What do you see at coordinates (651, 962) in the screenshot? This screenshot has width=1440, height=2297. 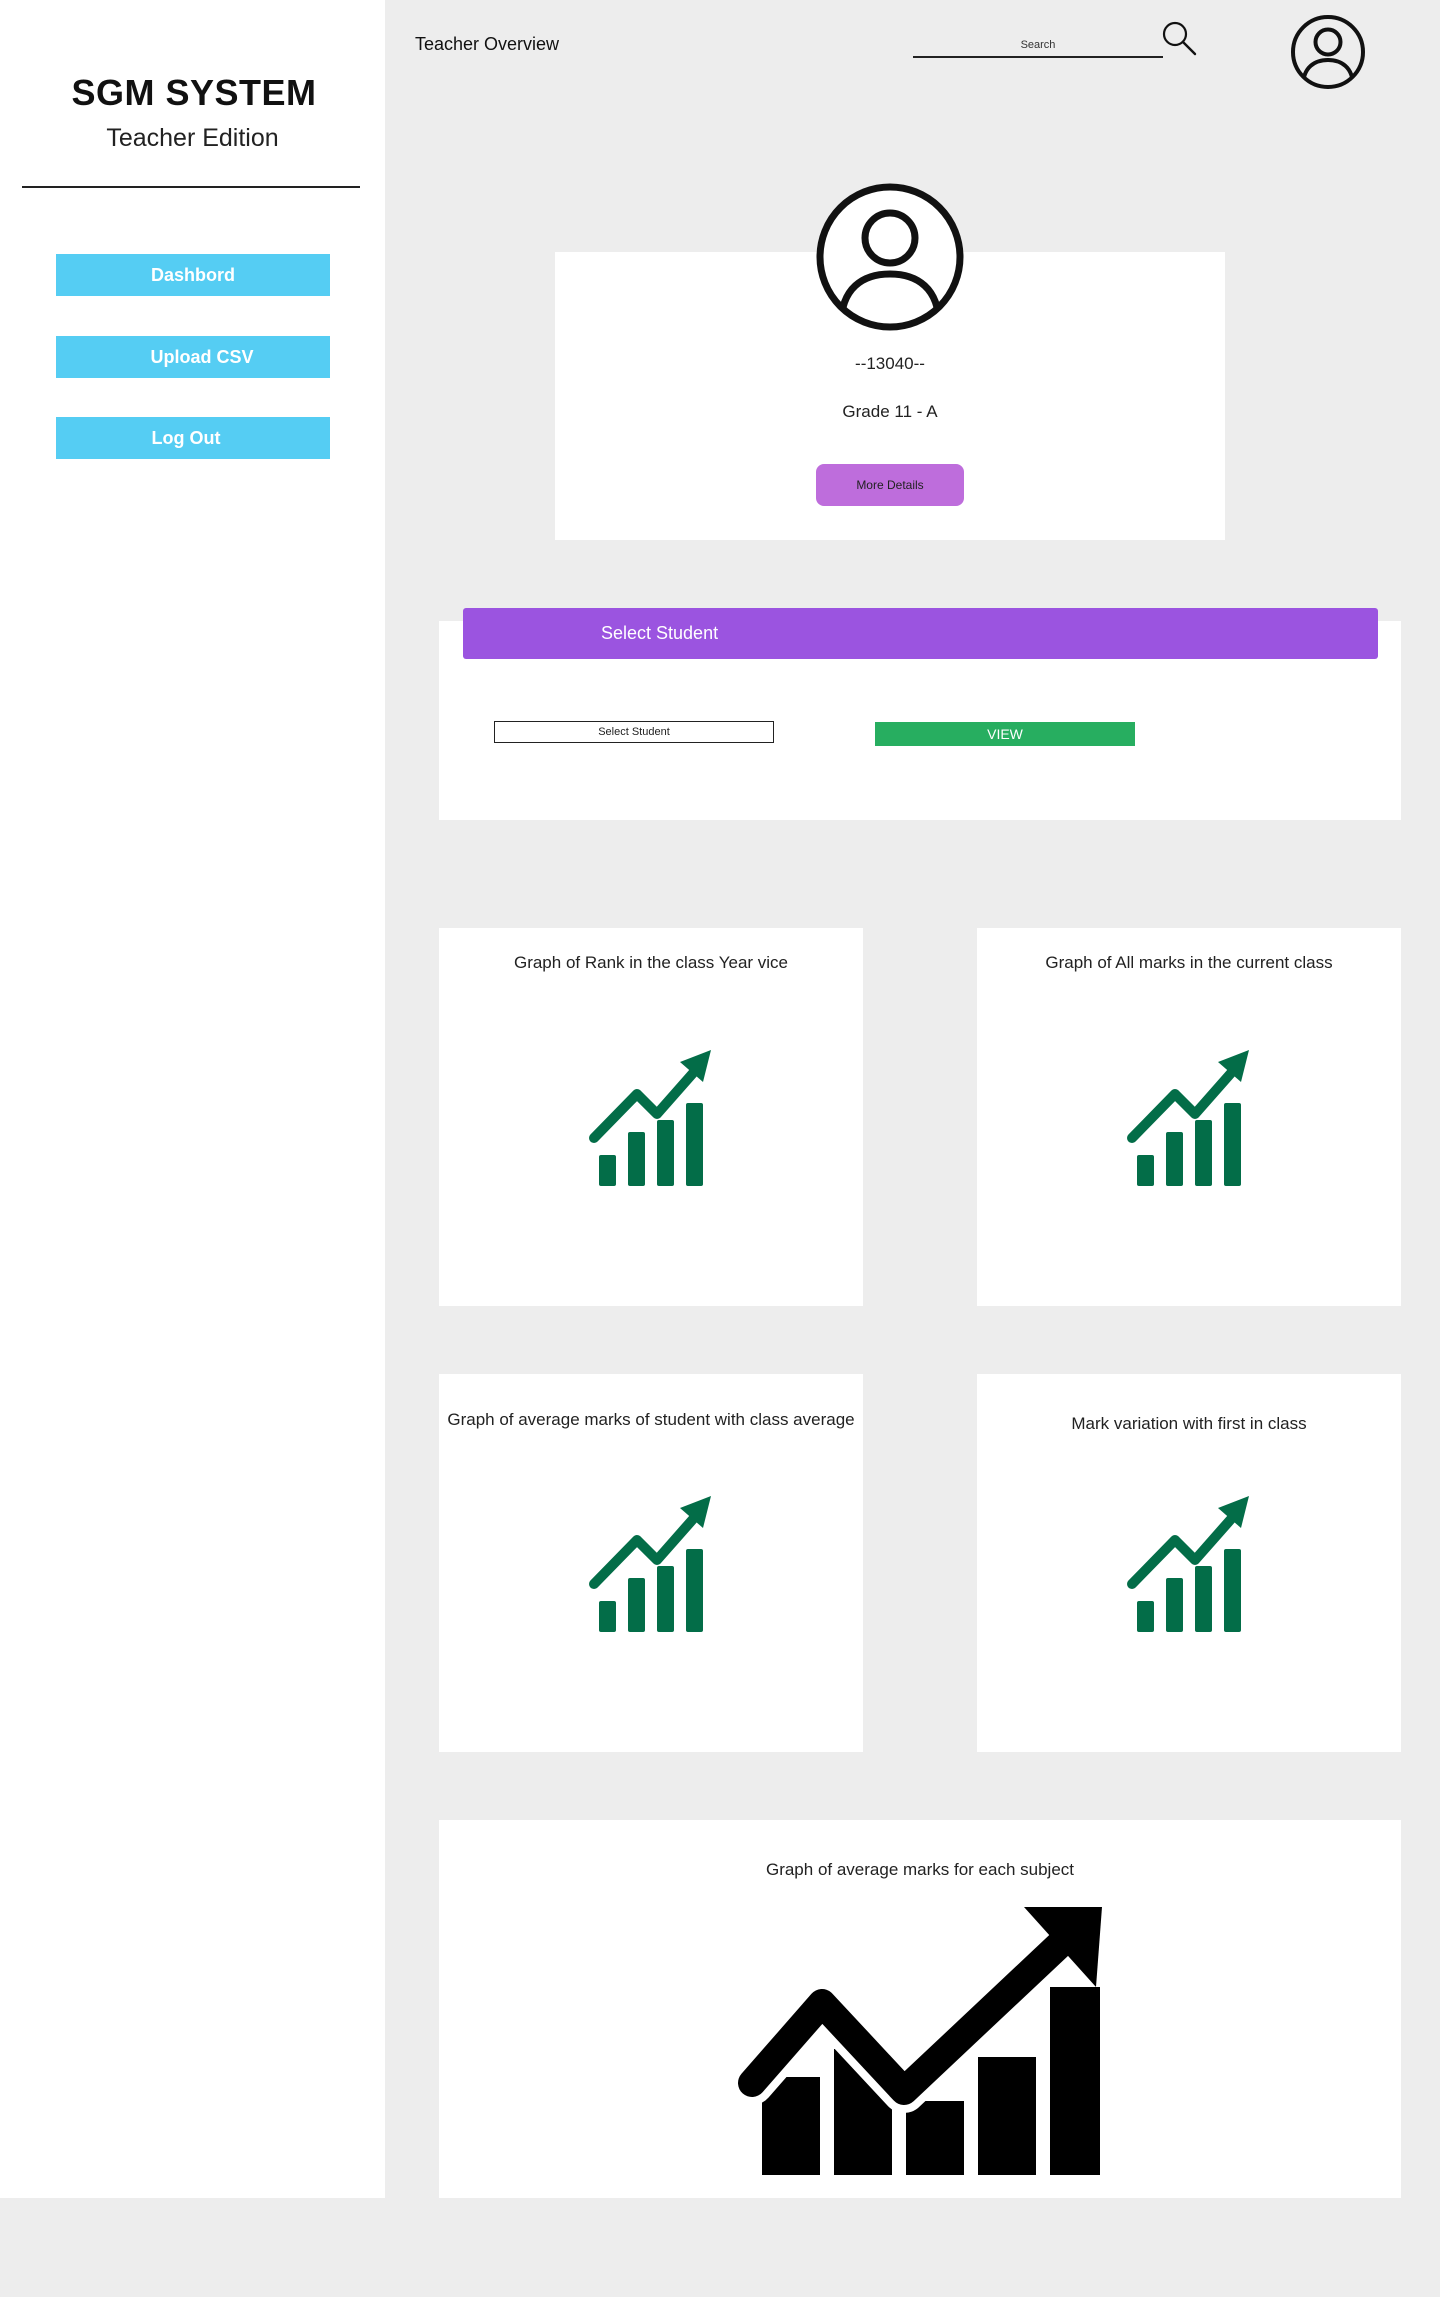 I see `graph-title: Graph of Rank in the class Year vice` at bounding box center [651, 962].